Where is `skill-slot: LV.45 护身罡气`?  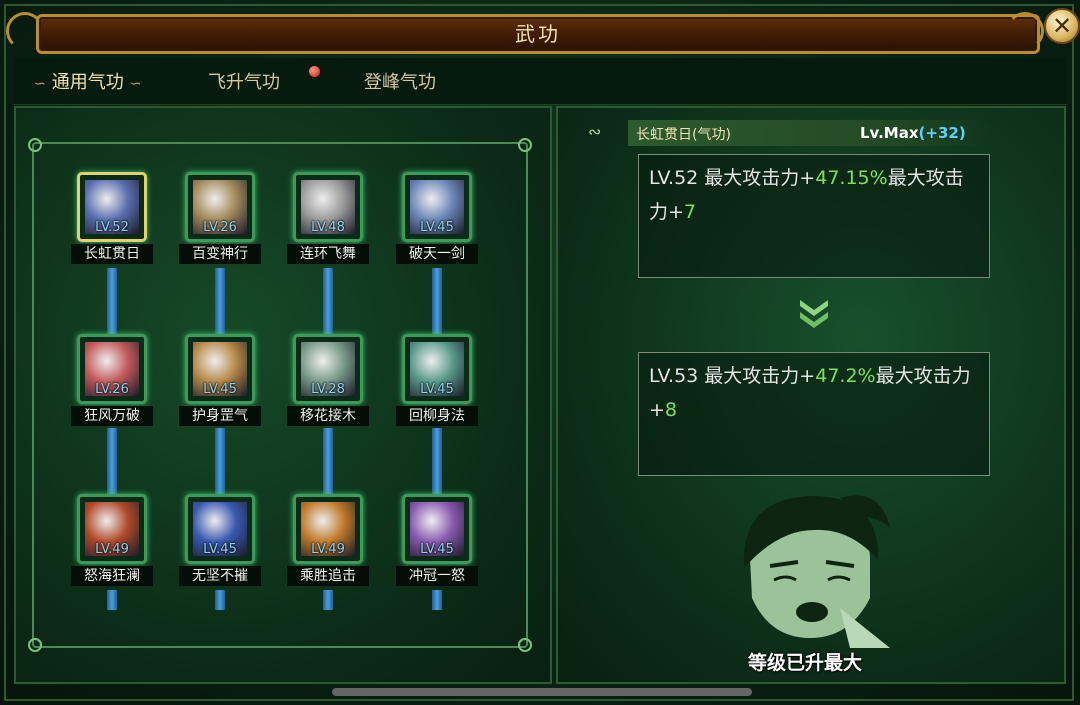
skill-slot: LV.45 护身罡气 is located at coordinates (220, 380).